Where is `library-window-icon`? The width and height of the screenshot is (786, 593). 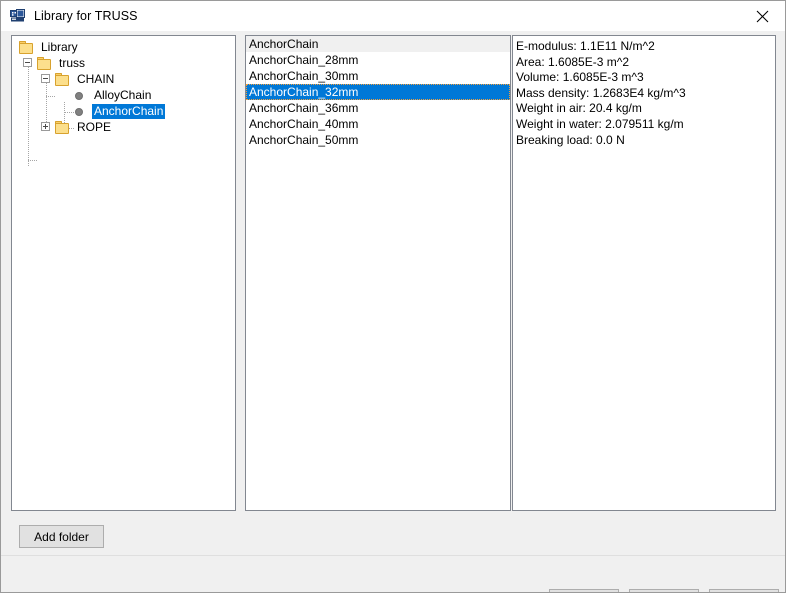 library-window-icon is located at coordinates (18, 16).